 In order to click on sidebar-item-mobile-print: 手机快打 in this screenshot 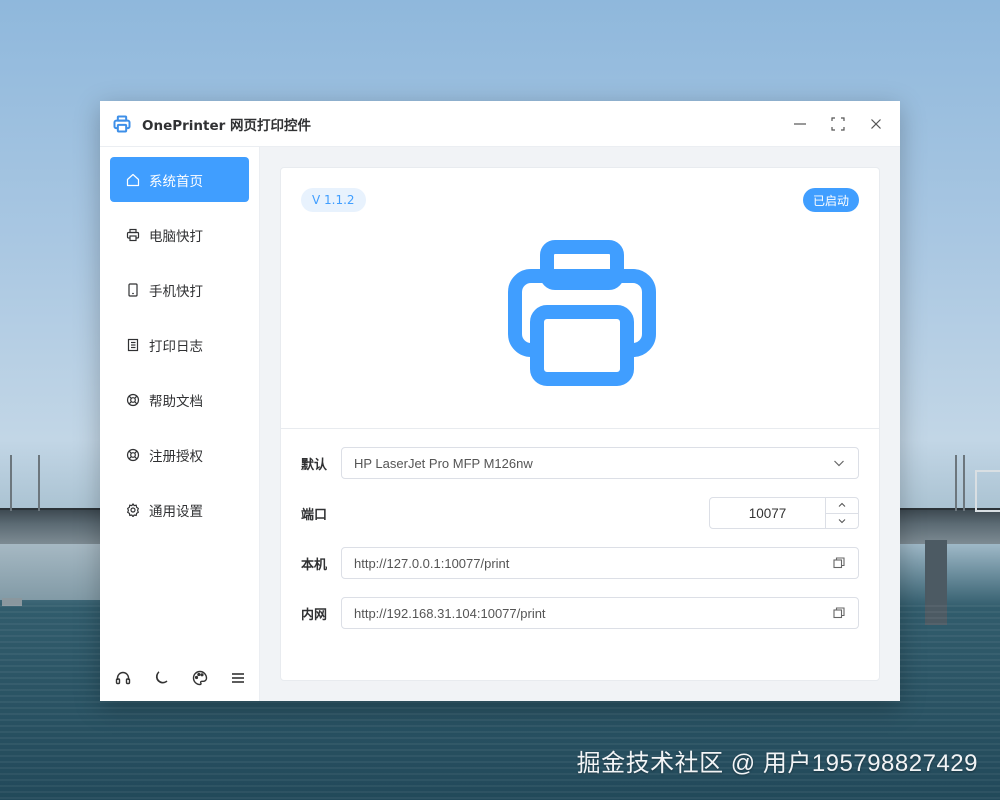, I will do `click(179, 289)`.